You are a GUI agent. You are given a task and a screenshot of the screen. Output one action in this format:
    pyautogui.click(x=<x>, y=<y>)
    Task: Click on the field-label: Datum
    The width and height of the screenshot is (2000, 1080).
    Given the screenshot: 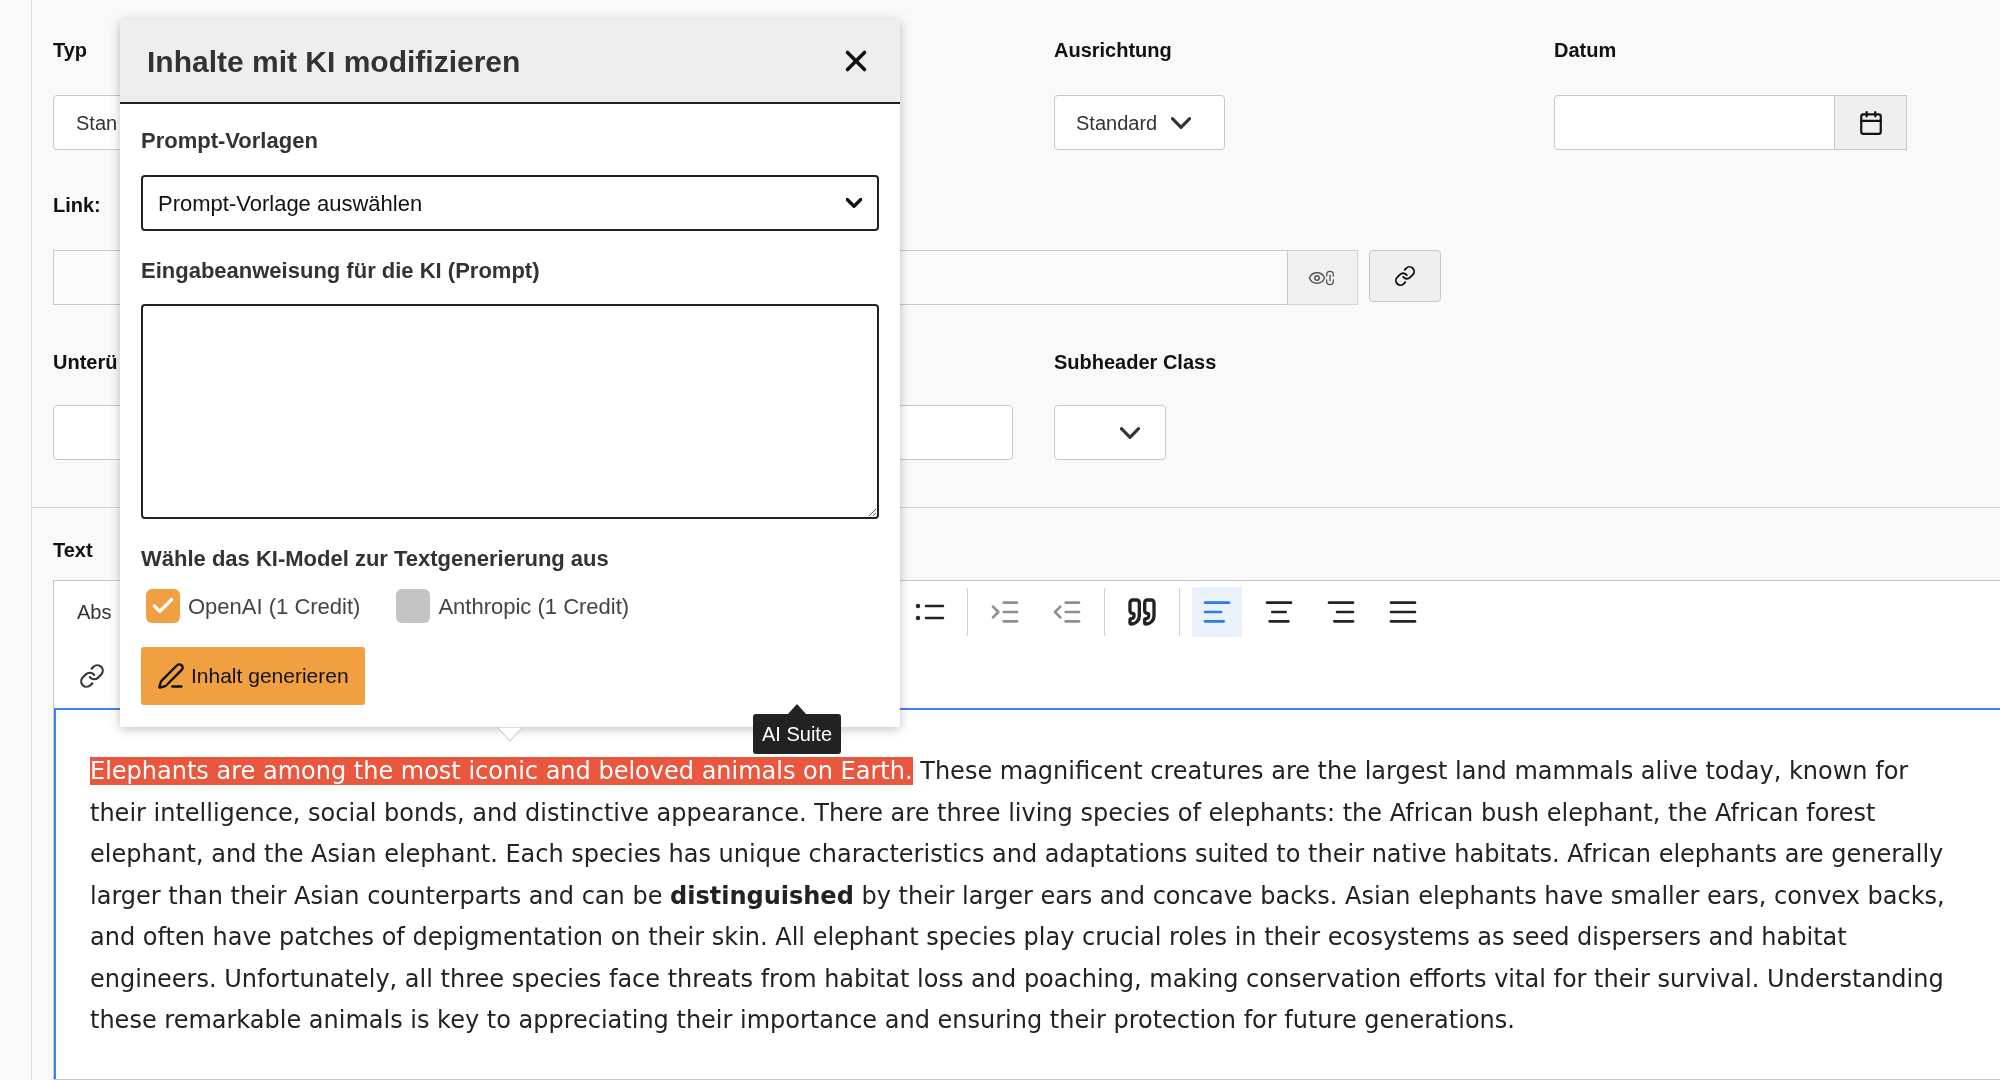 What is the action you would take?
    pyautogui.click(x=1585, y=50)
    